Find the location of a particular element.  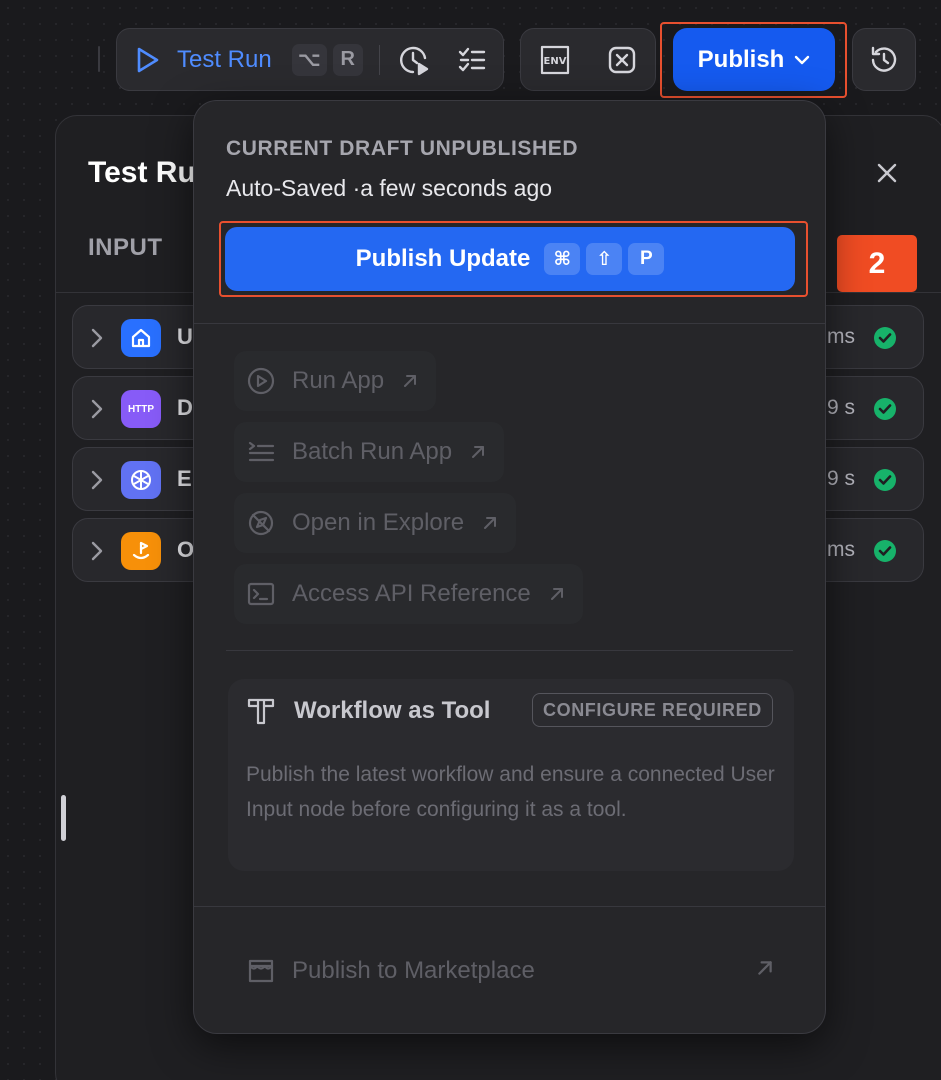

env-icon: ENV is located at coordinates (554, 59).